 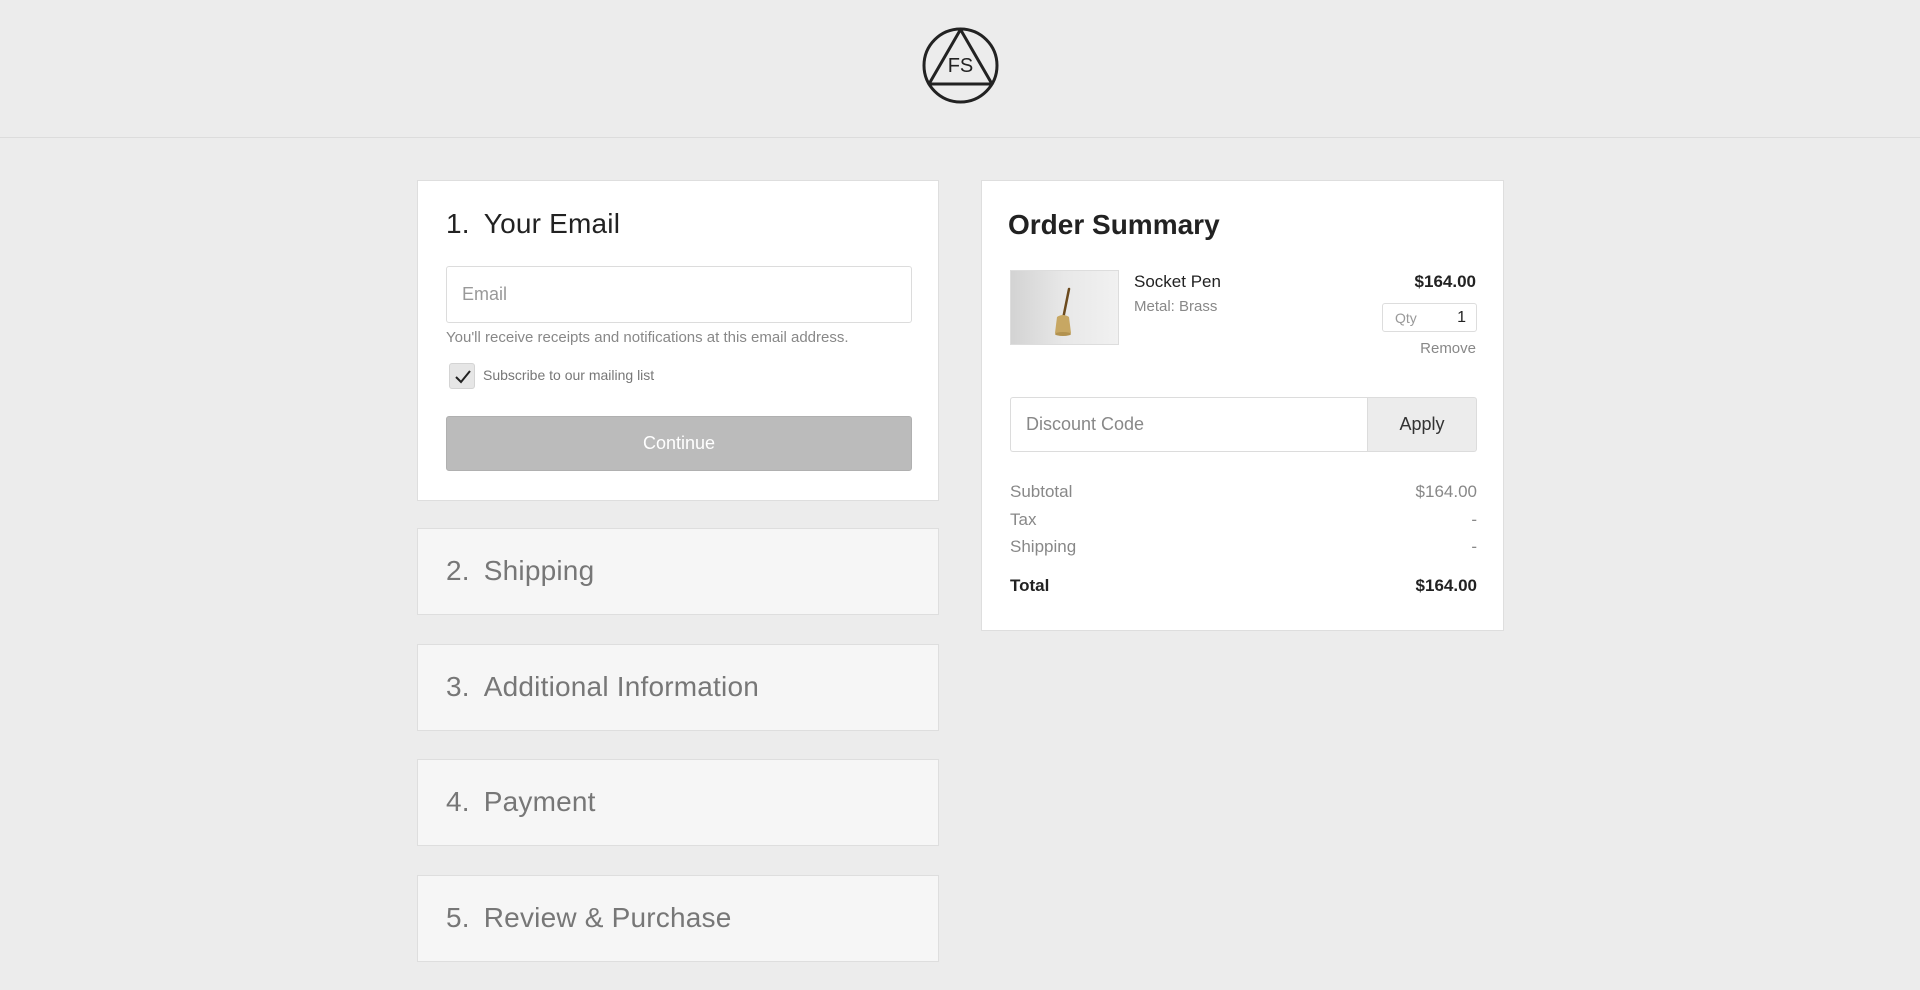 I want to click on site-header: FS, so click(x=960, y=69).